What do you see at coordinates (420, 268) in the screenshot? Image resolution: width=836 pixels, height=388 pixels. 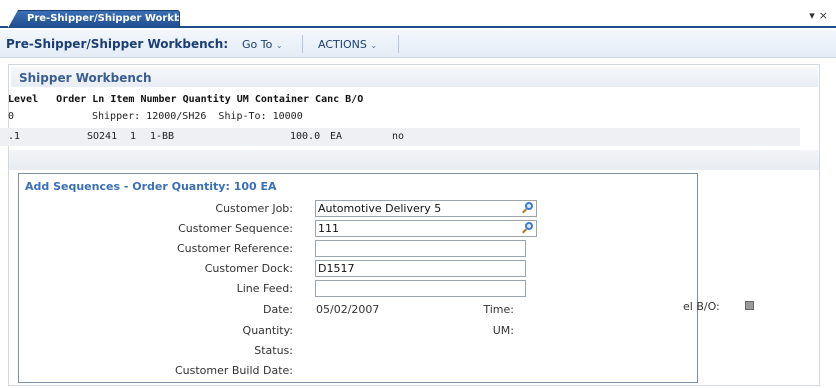 I see `customer-dock-field: D1517` at bounding box center [420, 268].